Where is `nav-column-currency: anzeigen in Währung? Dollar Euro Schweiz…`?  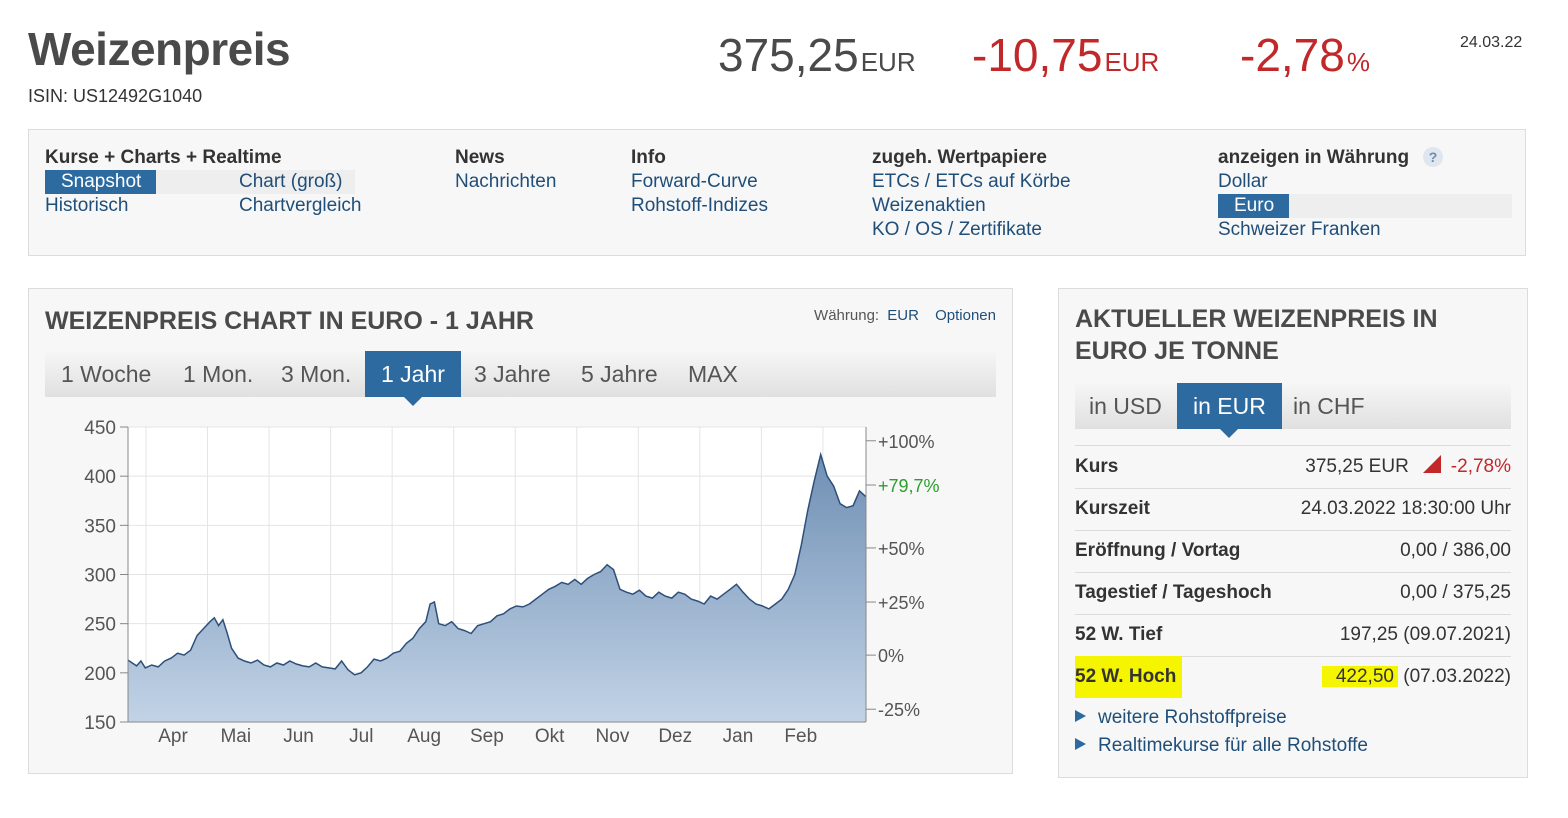 nav-column-currency: anzeigen in Währung? Dollar Euro Schweiz… is located at coordinates (1365, 194).